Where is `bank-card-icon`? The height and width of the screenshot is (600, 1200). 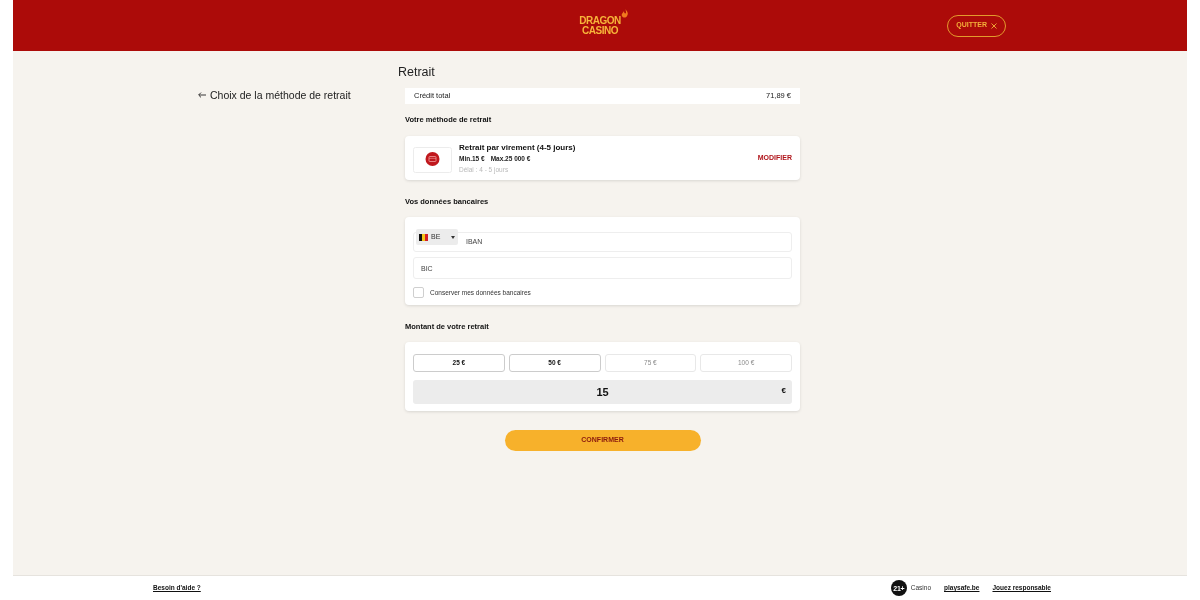 bank-card-icon is located at coordinates (432, 160).